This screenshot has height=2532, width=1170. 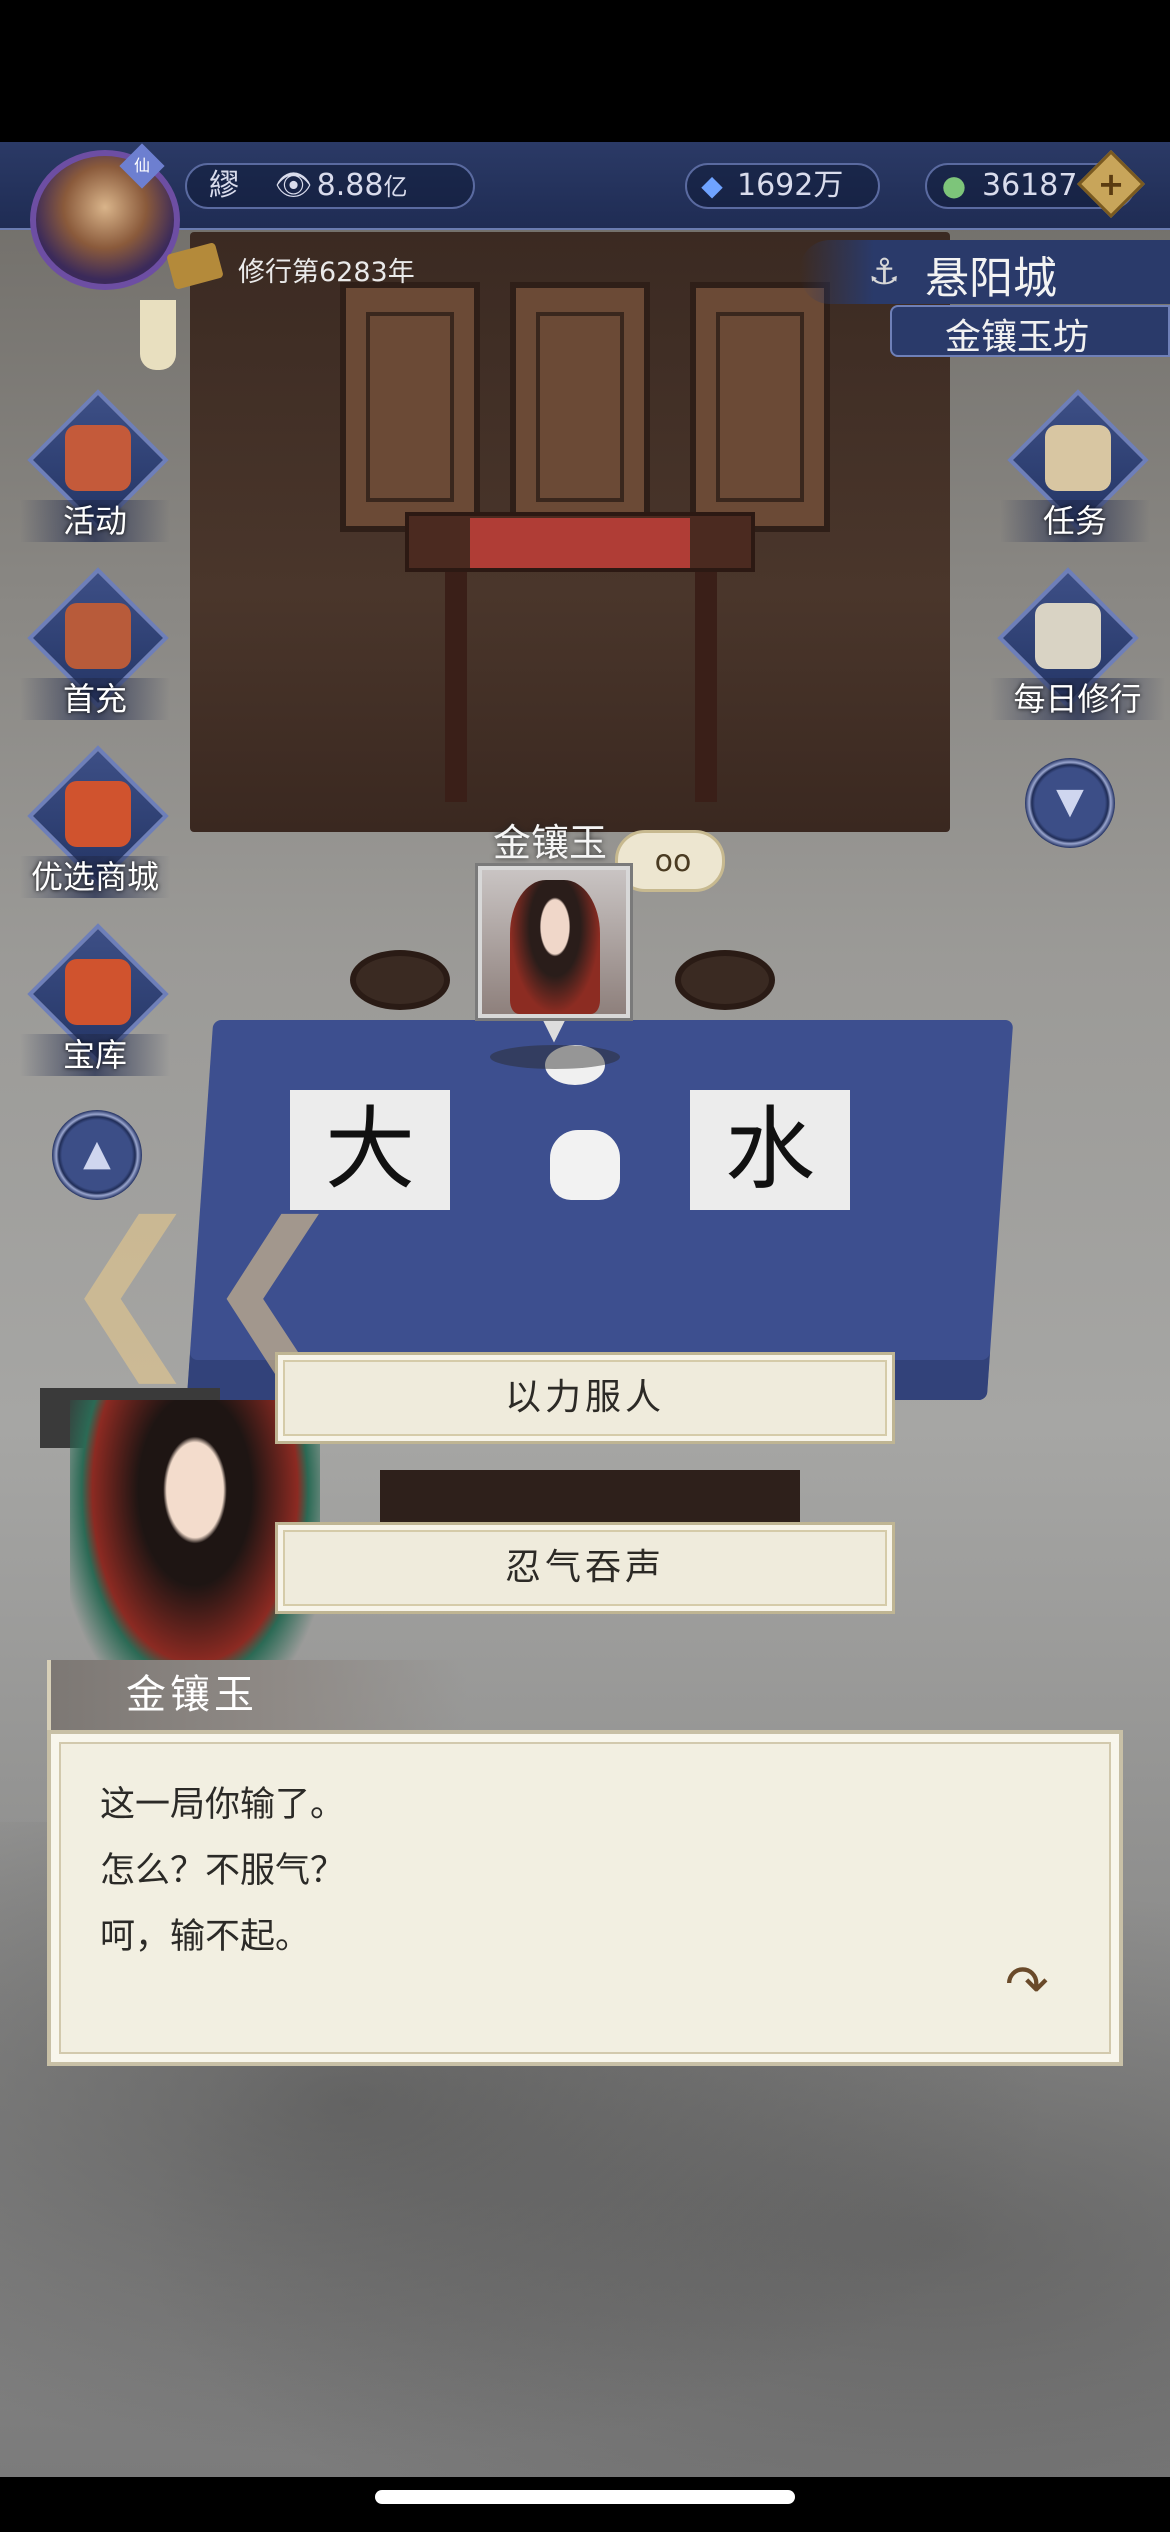 I want to click on eye-slash-icon: 👁, so click(x=293, y=185).